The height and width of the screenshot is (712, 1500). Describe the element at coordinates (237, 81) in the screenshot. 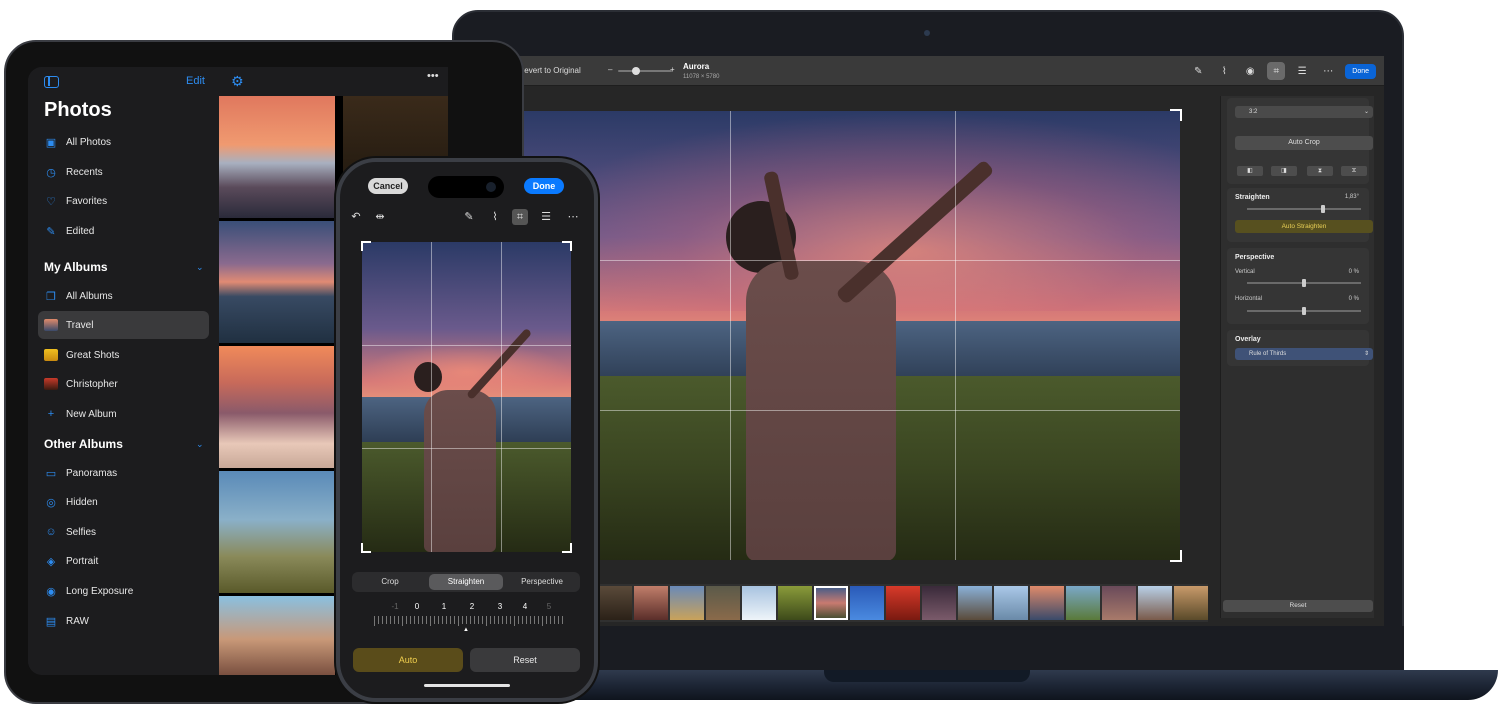

I see `gear-icon: ⚙` at that location.